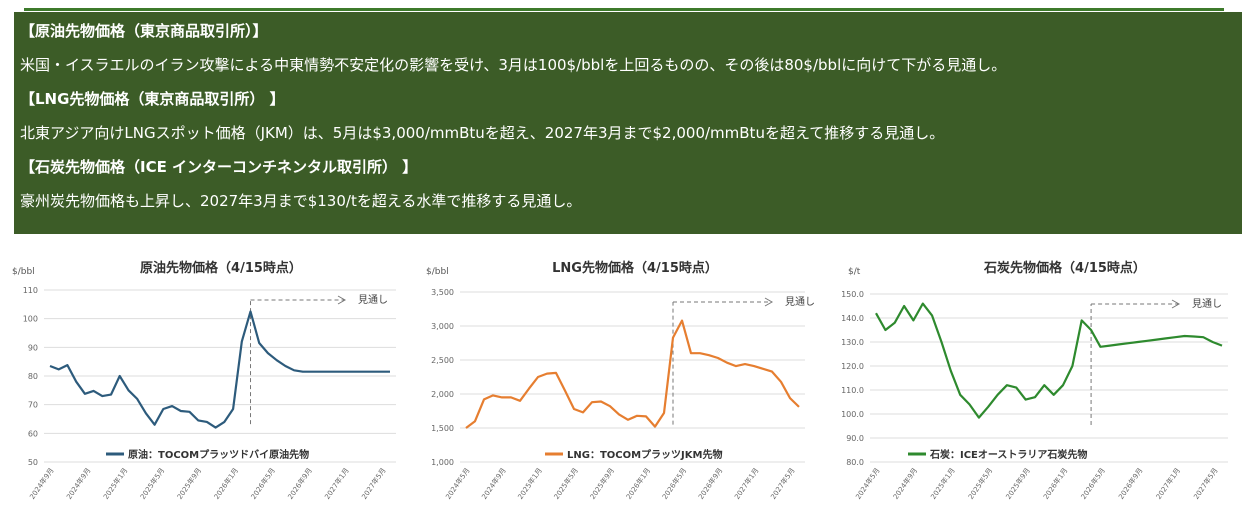 Image resolution: width=1254 pixels, height=524 pixels. What do you see at coordinates (152, 99) in the screenshot?
I see `panel-heading-lng: 【LNG先物価格（東京商品取引所） 】` at bounding box center [152, 99].